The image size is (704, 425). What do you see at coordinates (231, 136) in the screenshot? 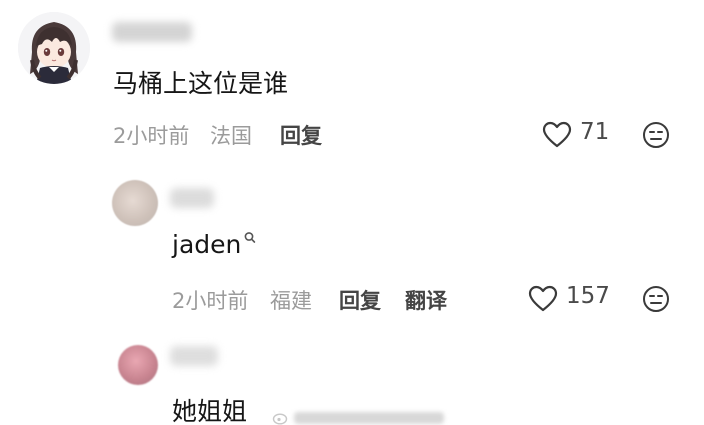
I see `comment-location: 法国` at bounding box center [231, 136].